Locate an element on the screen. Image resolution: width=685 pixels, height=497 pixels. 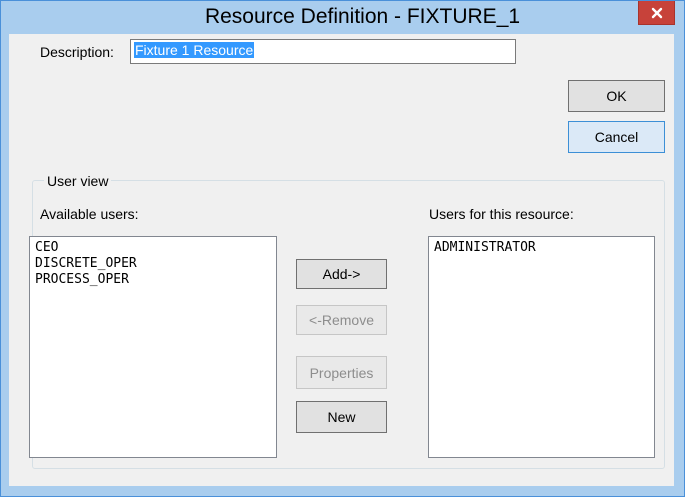
ok-button: OK is located at coordinates (616, 96).